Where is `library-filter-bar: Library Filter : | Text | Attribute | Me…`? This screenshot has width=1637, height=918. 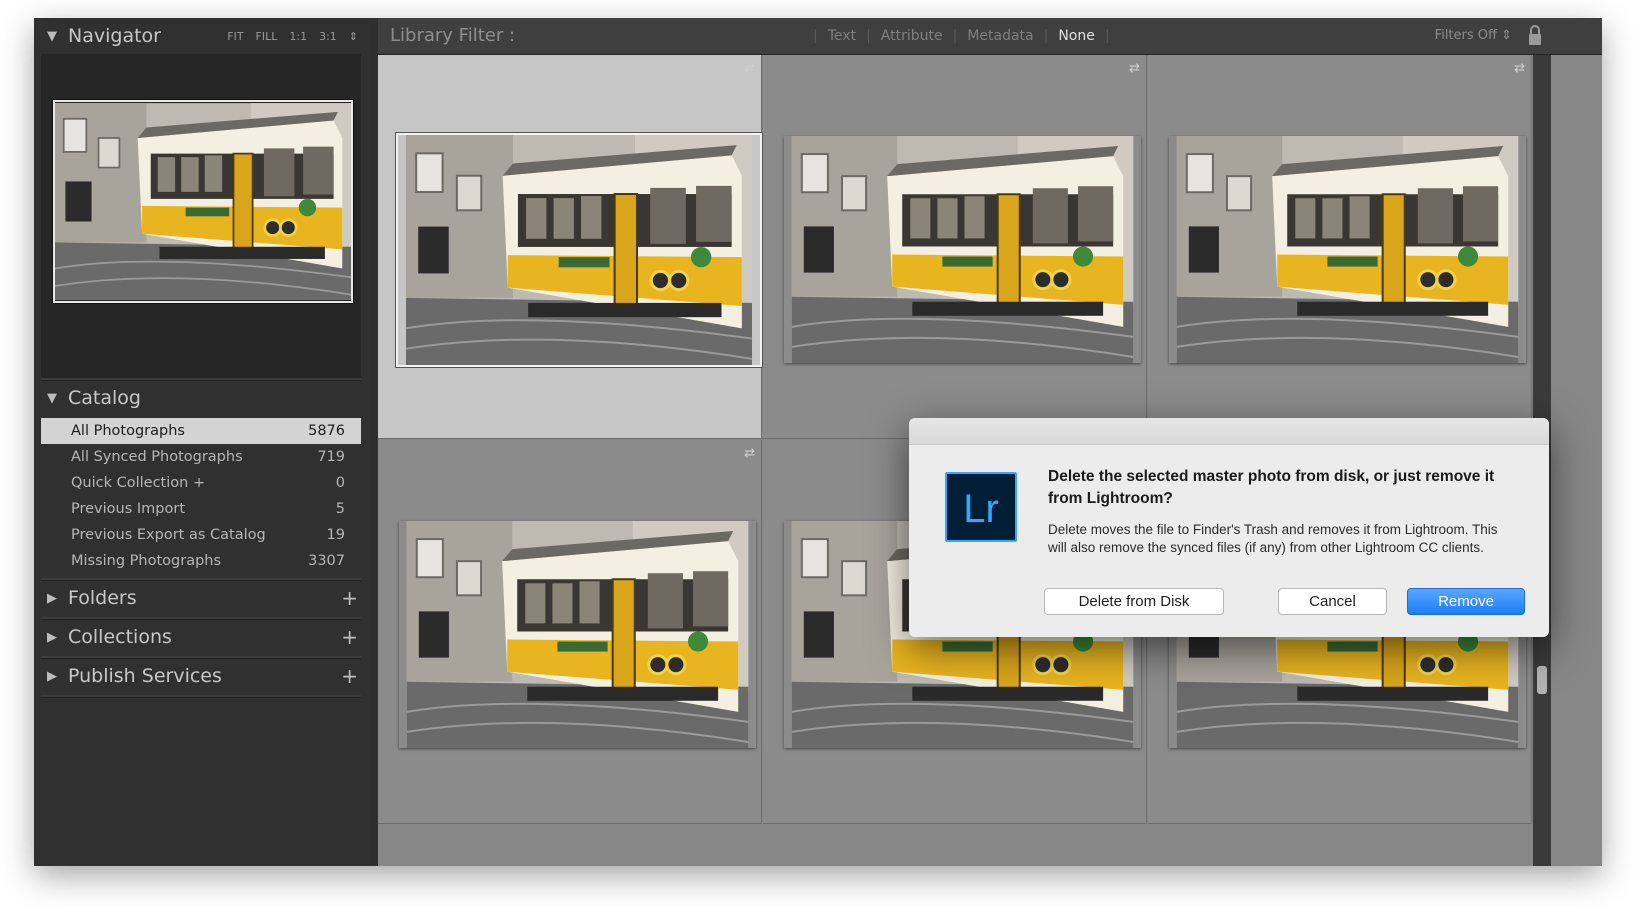
library-filter-bar: Library Filter : | Text | Attribute | Me… is located at coordinates (990, 36).